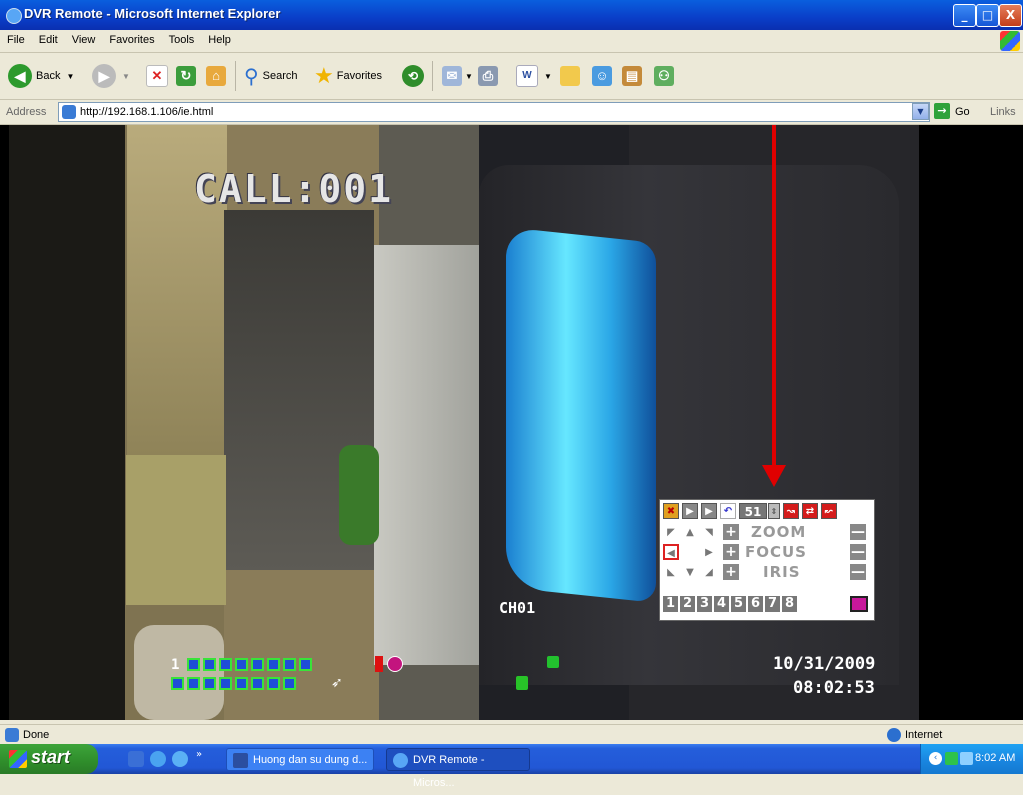  Describe the element at coordinates (348, 76) in the screenshot. I see `favorites-button: ★ Favorites` at that location.